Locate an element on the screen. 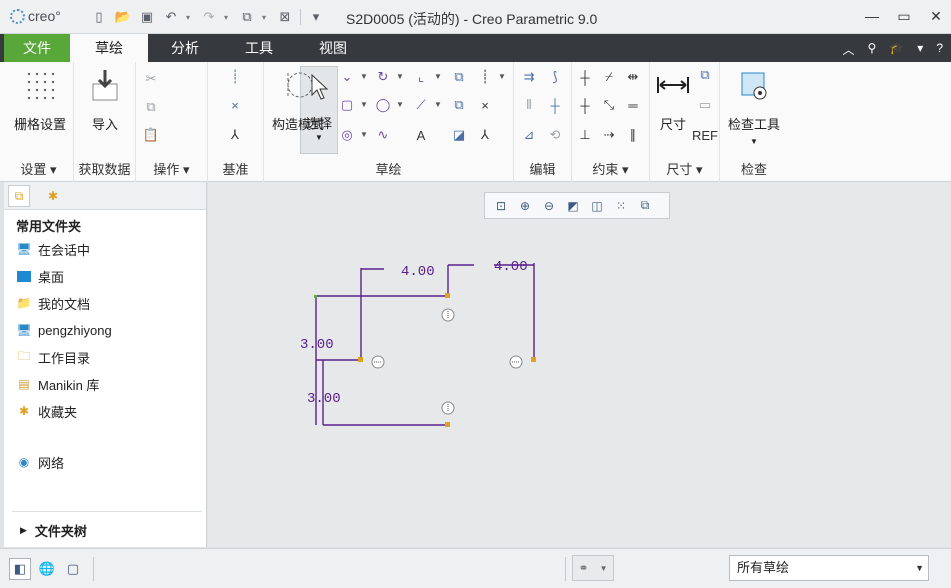  navigator-toggle-icon: ◧ is located at coordinates (20, 569).